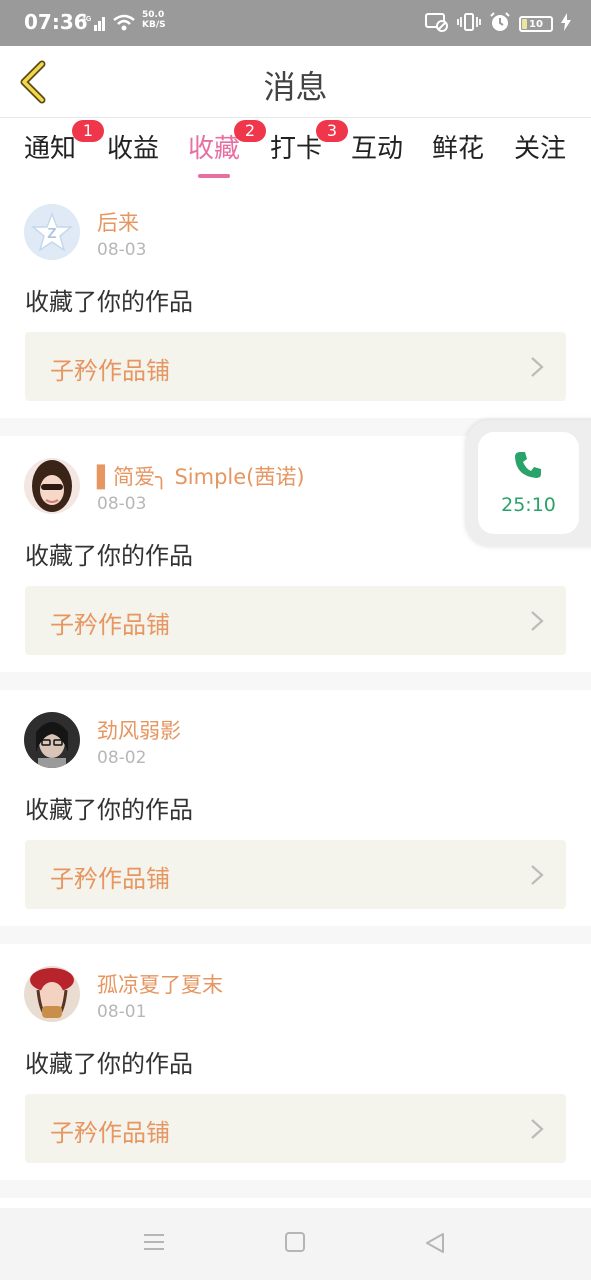 This screenshot has height=1280, width=591. I want to click on tab-favorites: 收藏 2, so click(225, 149).